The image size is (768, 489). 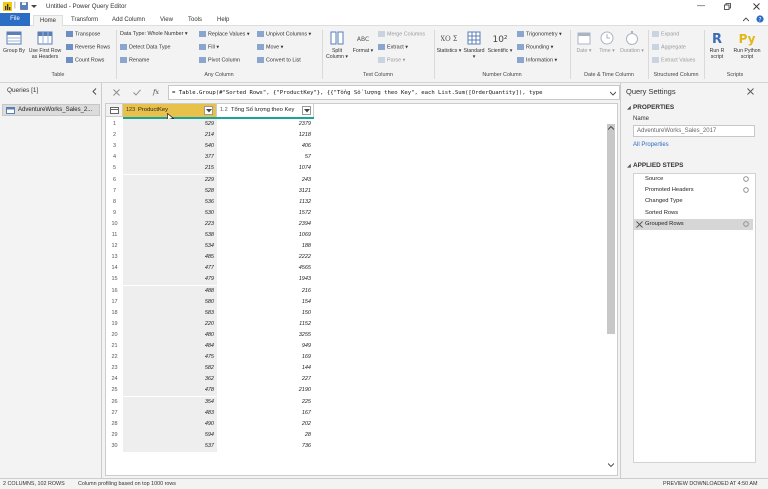 I want to click on table-row: 25 478 2190, so click(x=211, y=391).